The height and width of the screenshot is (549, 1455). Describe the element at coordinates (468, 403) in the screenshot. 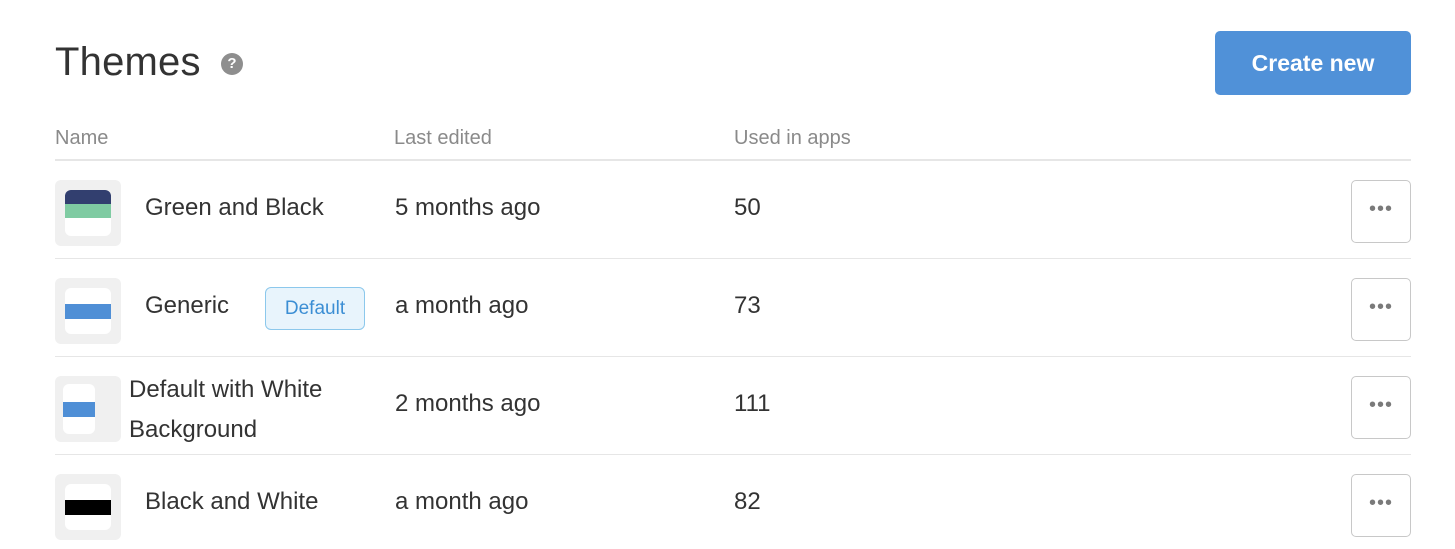

I see `last-edited: 2 months ago` at that location.